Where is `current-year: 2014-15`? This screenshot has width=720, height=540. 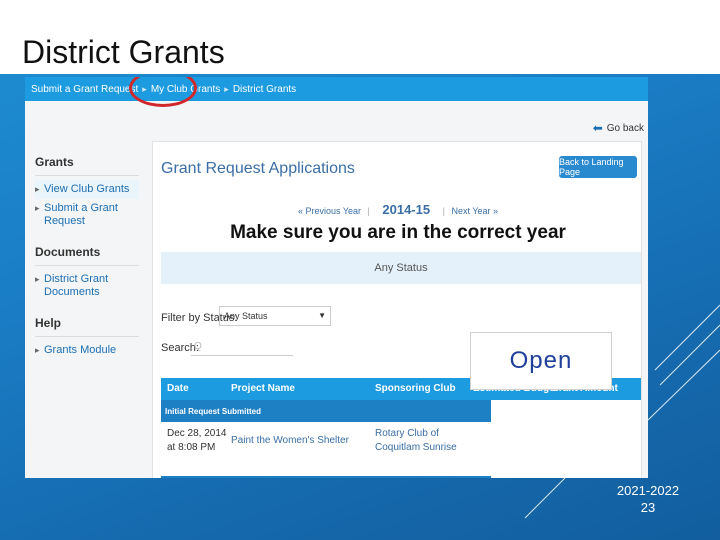
current-year: 2014-15 is located at coordinates (406, 209).